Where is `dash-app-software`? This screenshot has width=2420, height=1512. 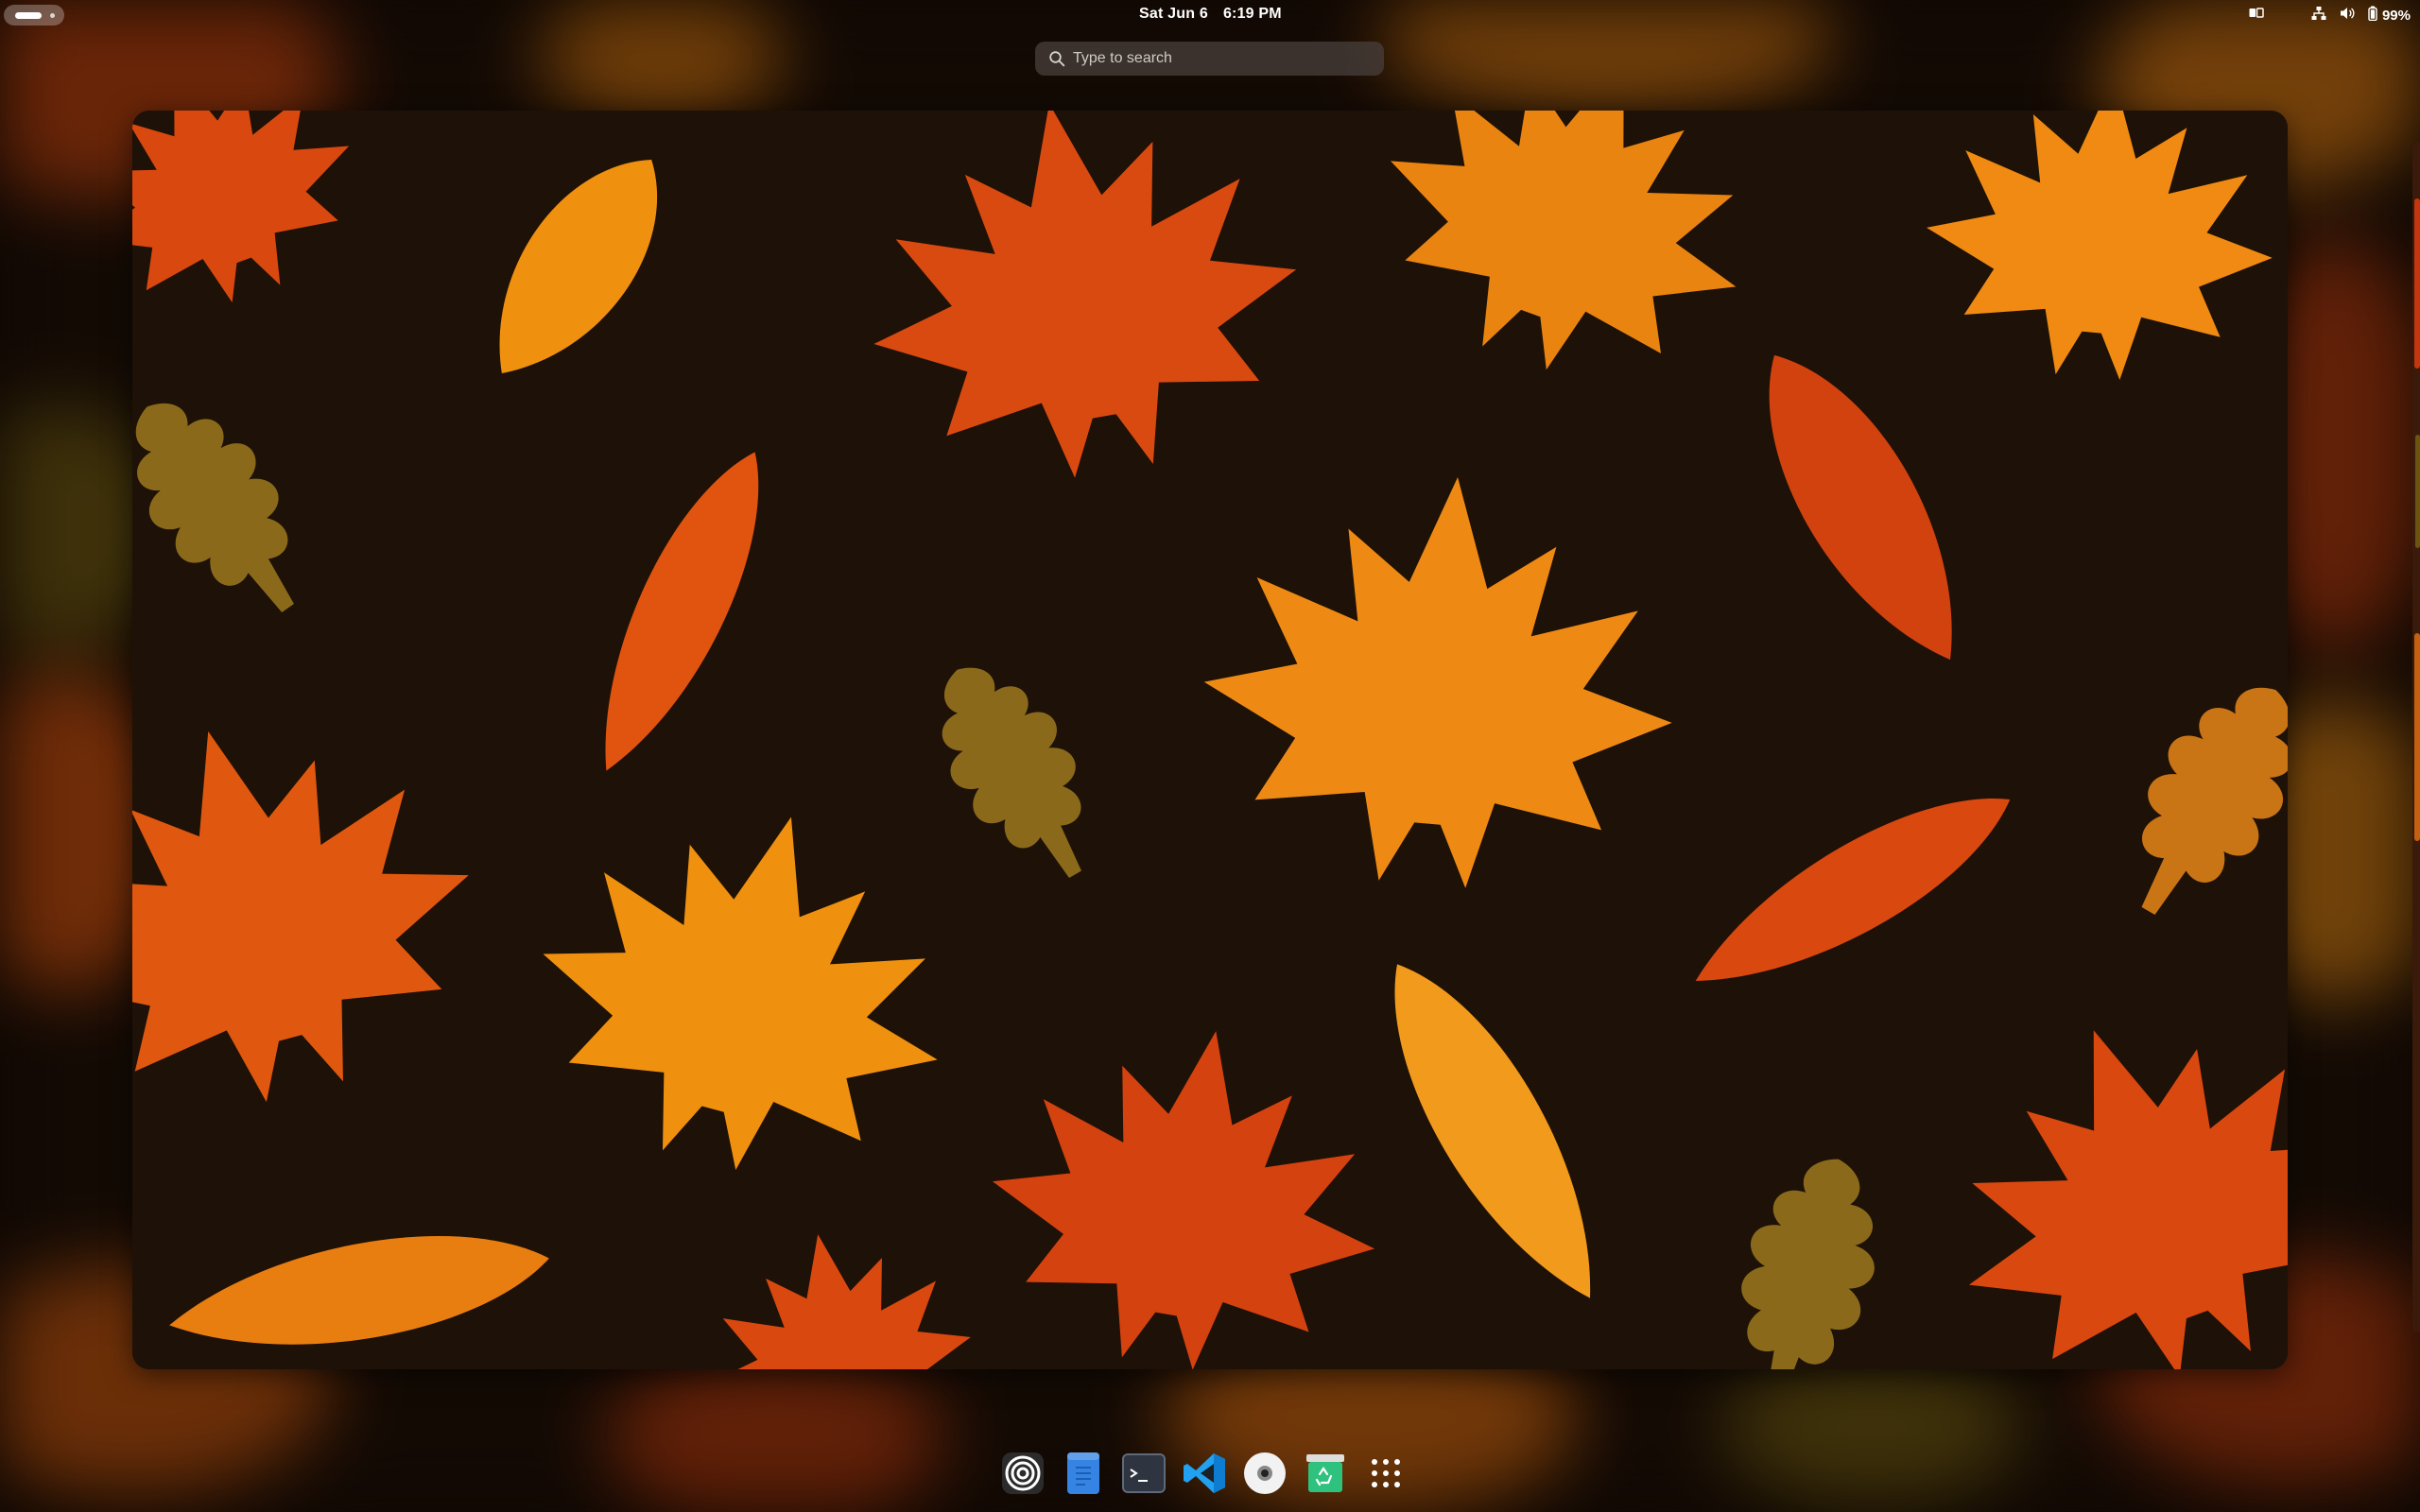 dash-app-software is located at coordinates (1325, 1475).